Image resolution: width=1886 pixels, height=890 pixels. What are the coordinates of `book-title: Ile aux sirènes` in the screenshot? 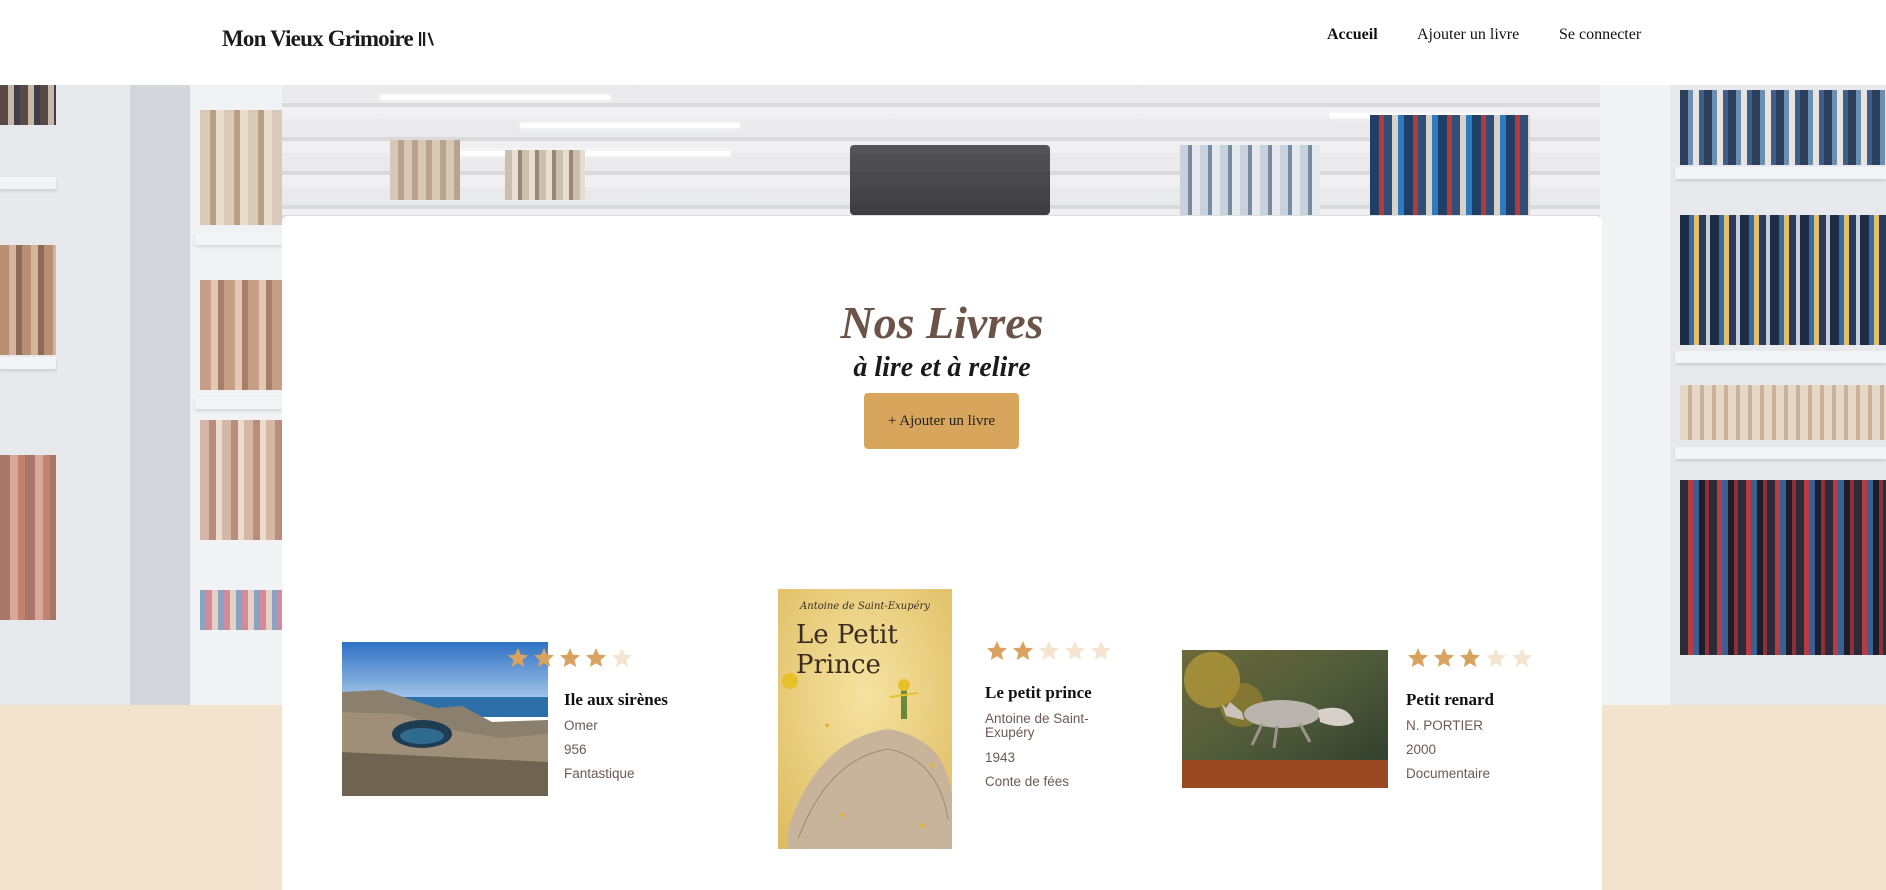 It's located at (616, 699).